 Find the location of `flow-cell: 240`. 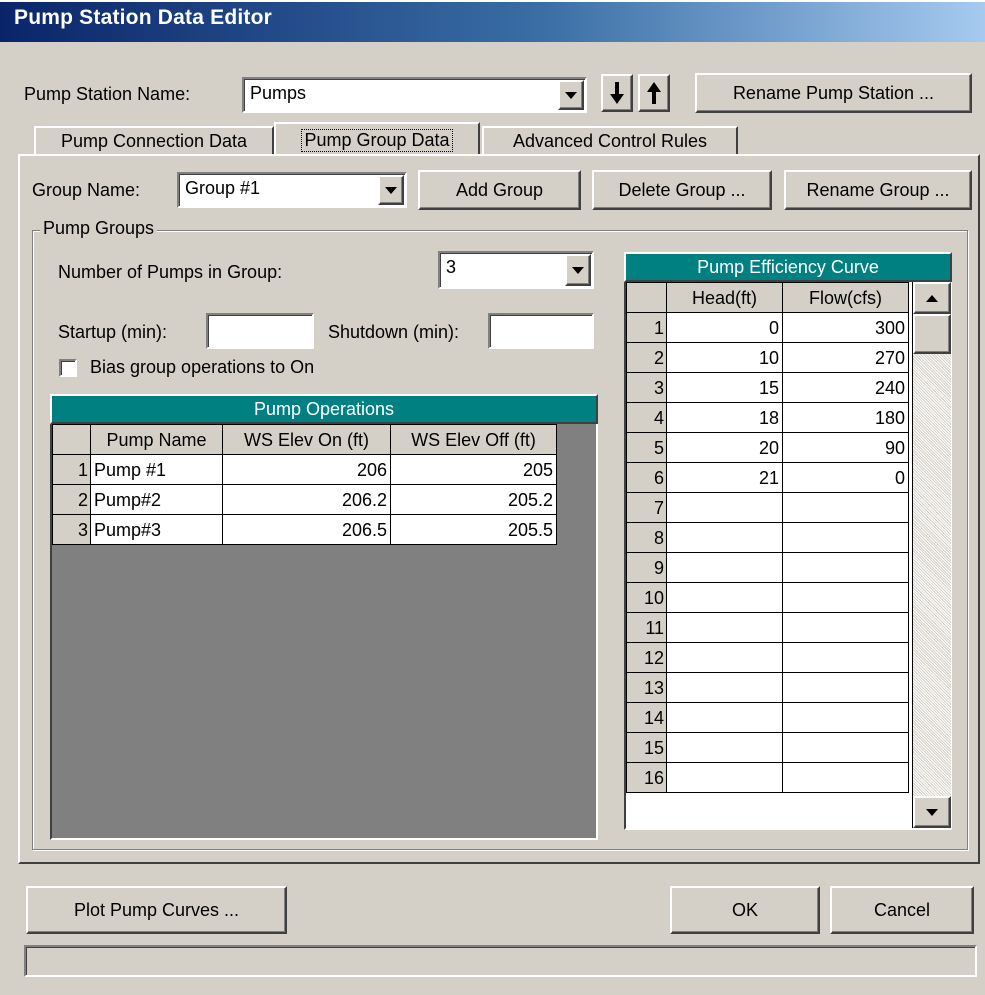

flow-cell: 240 is located at coordinates (845, 387).